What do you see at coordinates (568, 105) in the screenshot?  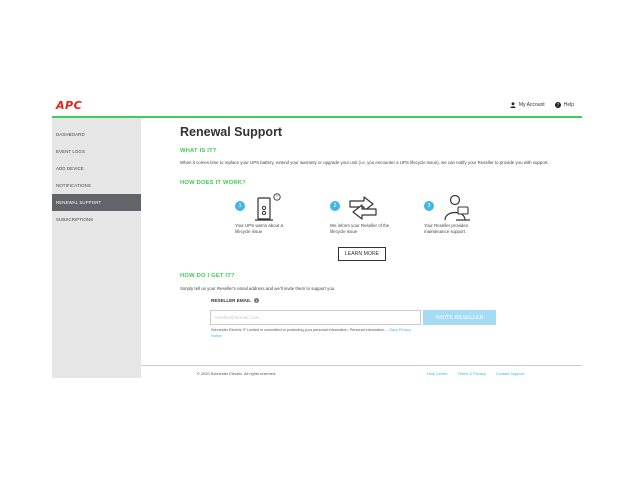 I see `help-label: Help` at bounding box center [568, 105].